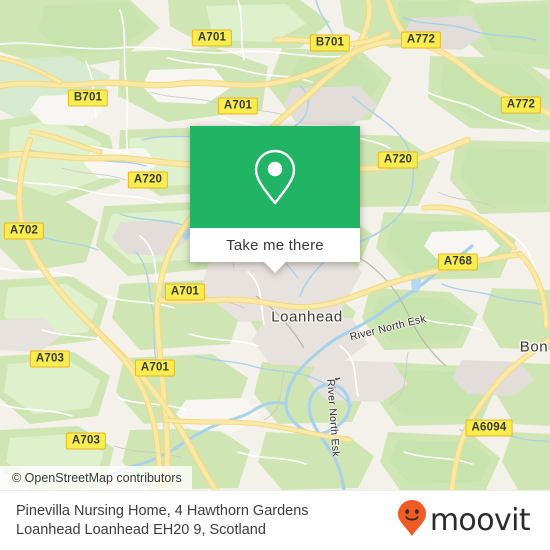 This screenshot has height=550, width=550. I want to click on map-attribution: © OpenStreetMap contributors, so click(96, 478).